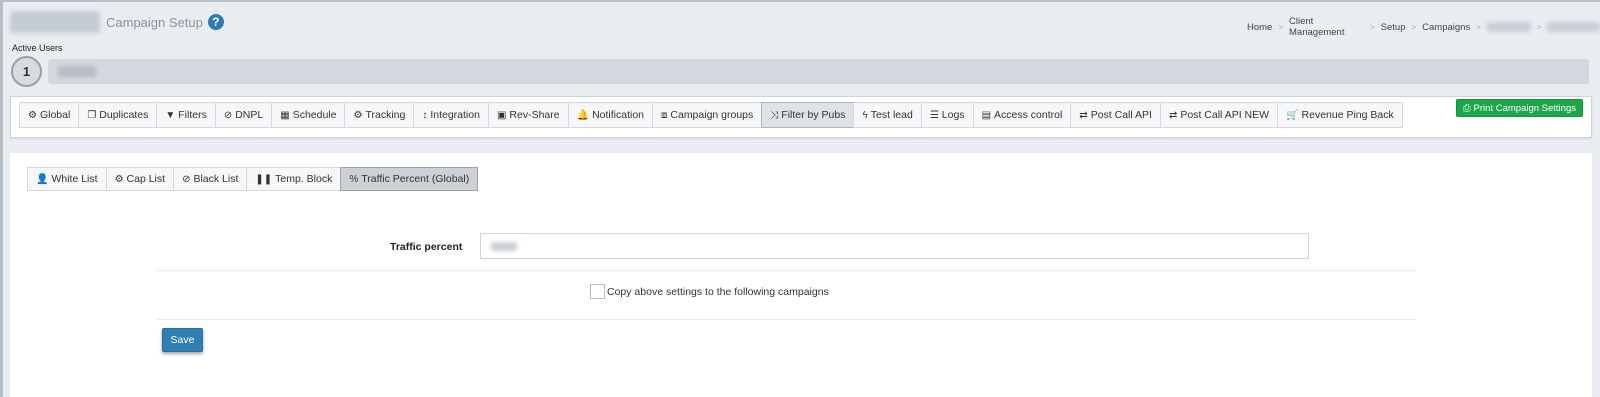 The image size is (1600, 397). Describe the element at coordinates (1524, 108) in the screenshot. I see `print-button-label: Print Campaign Settings` at that location.